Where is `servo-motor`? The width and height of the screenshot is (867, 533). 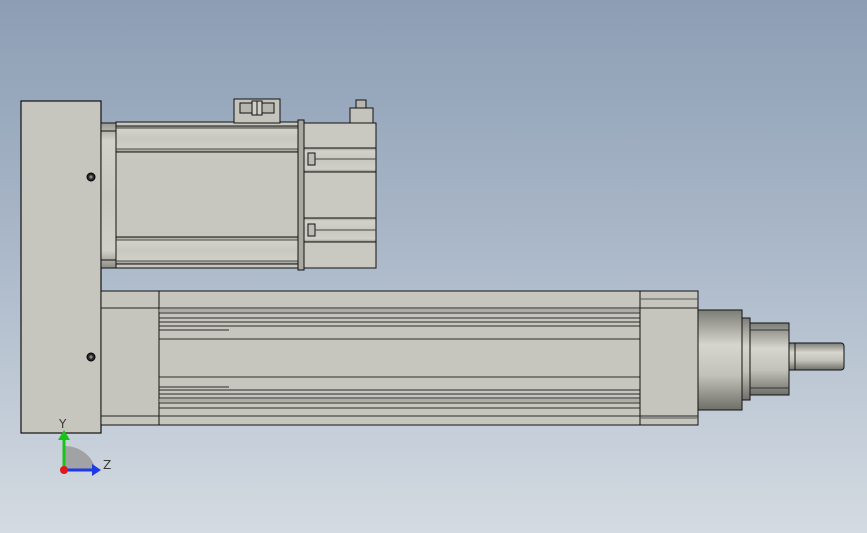
servo-motor is located at coordinates (238, 184).